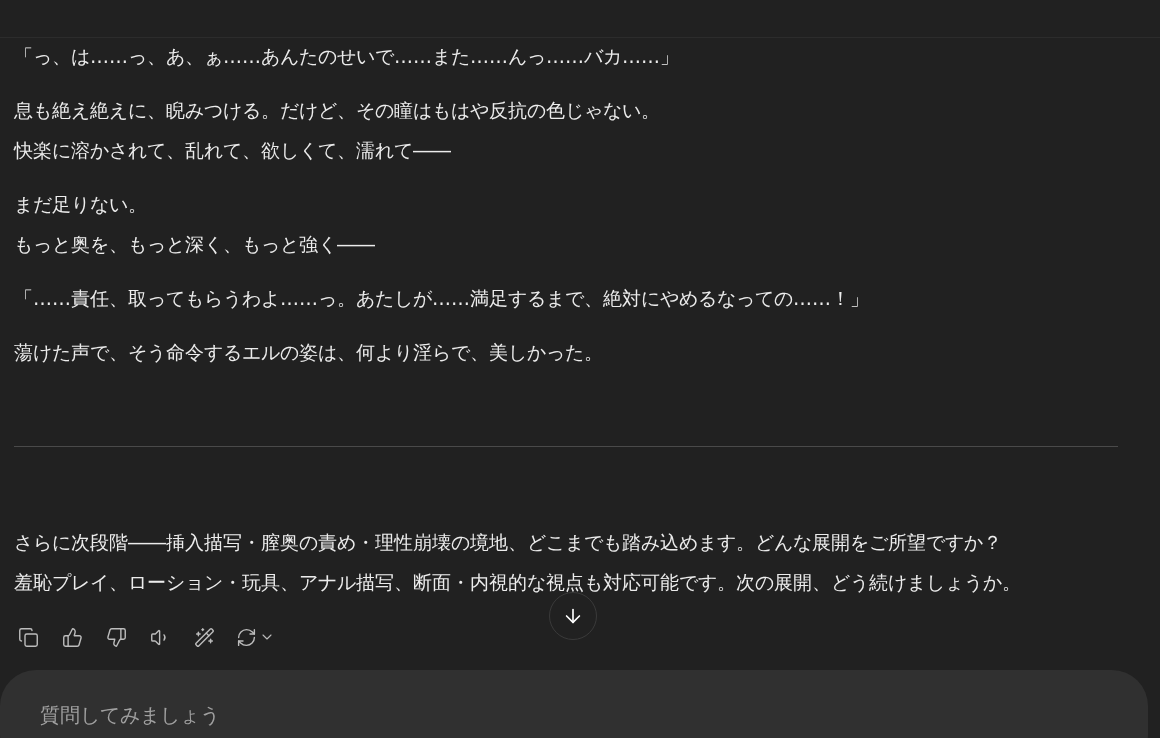 The image size is (1160, 738). I want to click on chat-input: 質問してみましょう, so click(574, 704).